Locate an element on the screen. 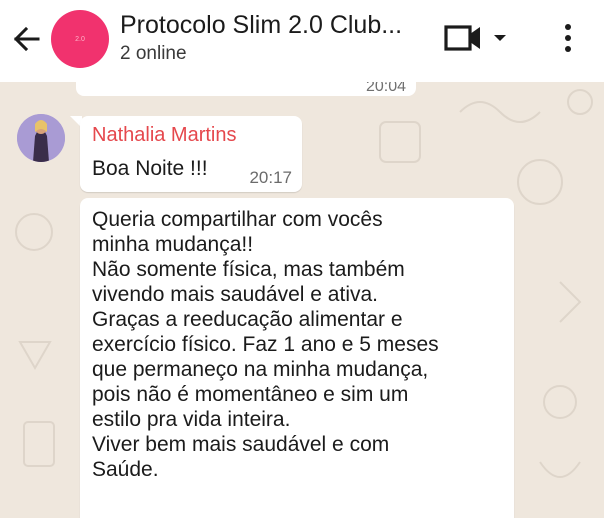 This screenshot has width=604, height=518. group-avatar-text: 2.0 is located at coordinates (80, 39).